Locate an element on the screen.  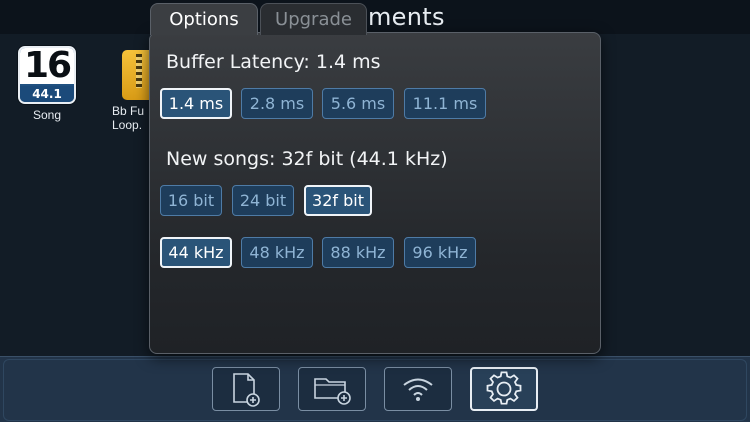
dock-frame is located at coordinates (375, 390).